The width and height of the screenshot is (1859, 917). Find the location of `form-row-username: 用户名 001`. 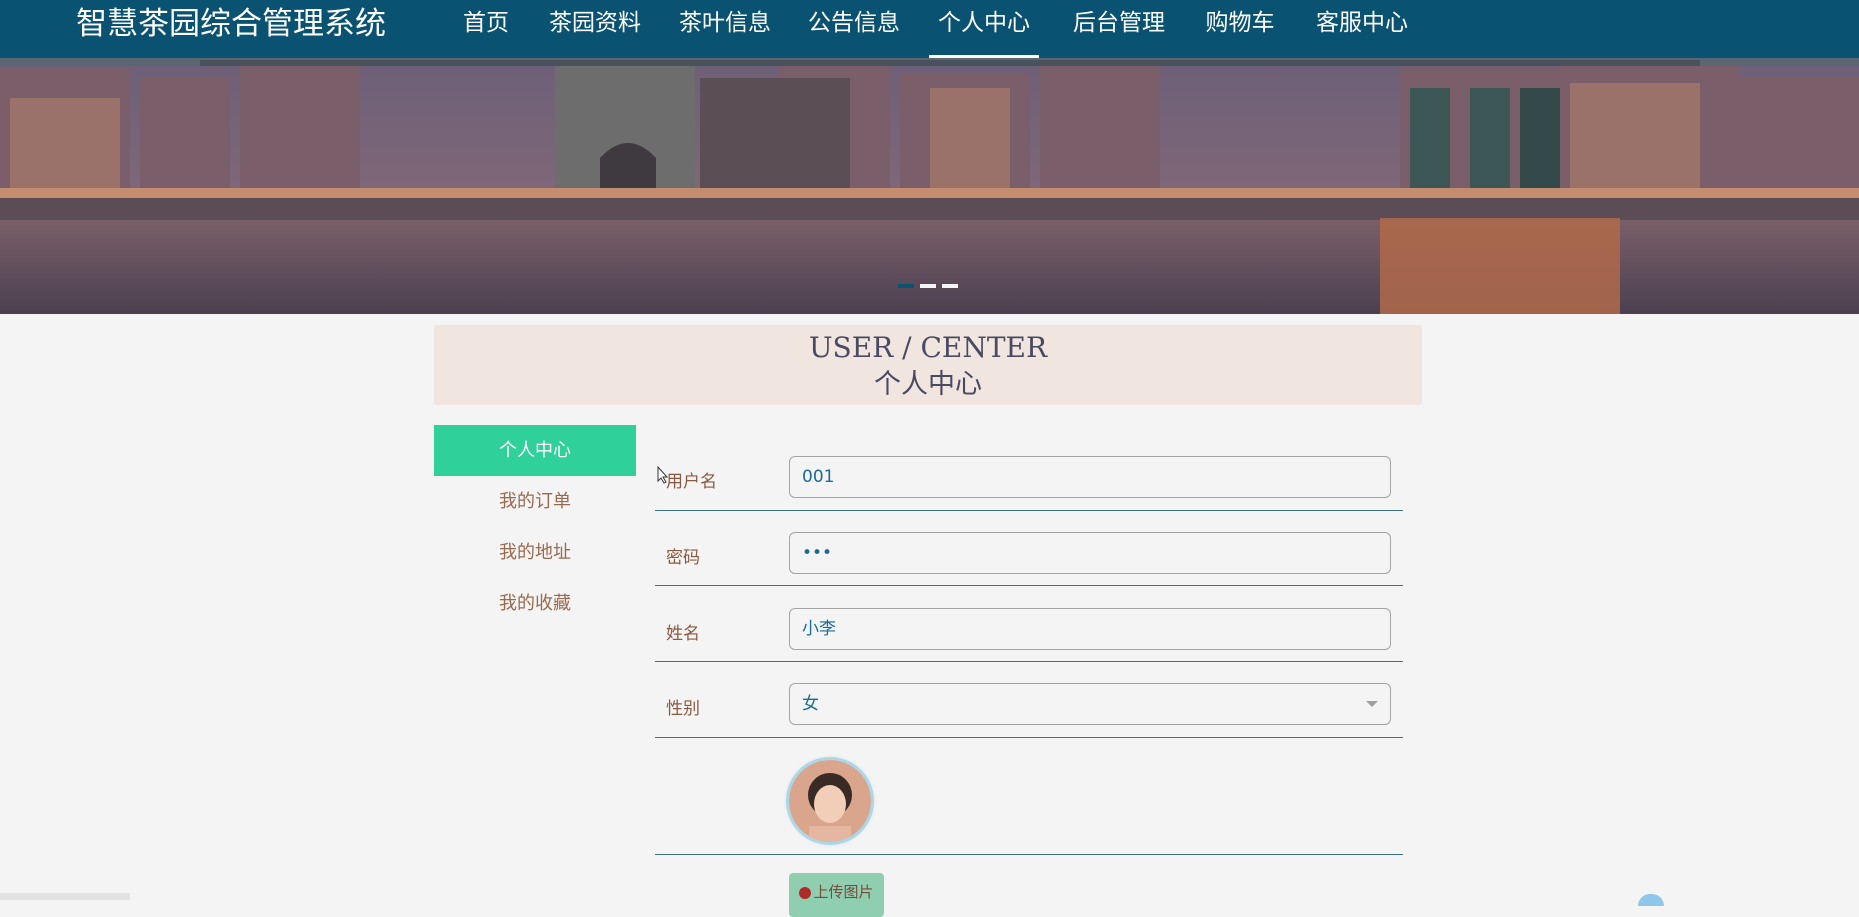

form-row-username: 用户名 001 is located at coordinates (1029, 478).